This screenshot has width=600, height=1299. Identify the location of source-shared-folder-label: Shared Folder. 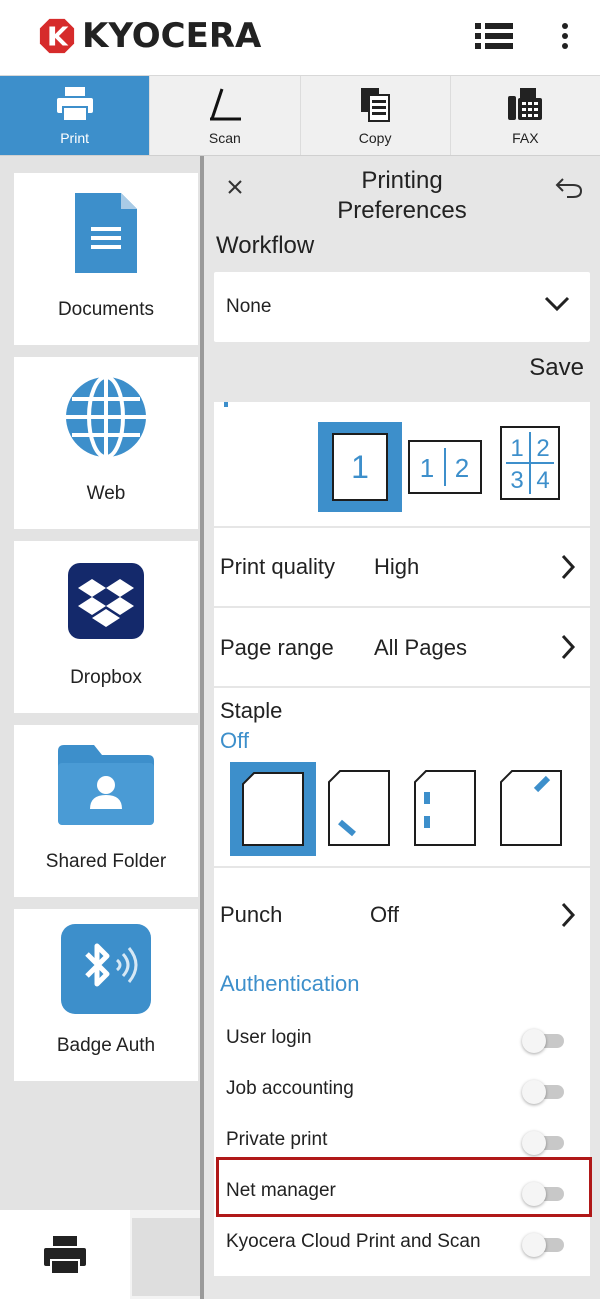
(106, 861).